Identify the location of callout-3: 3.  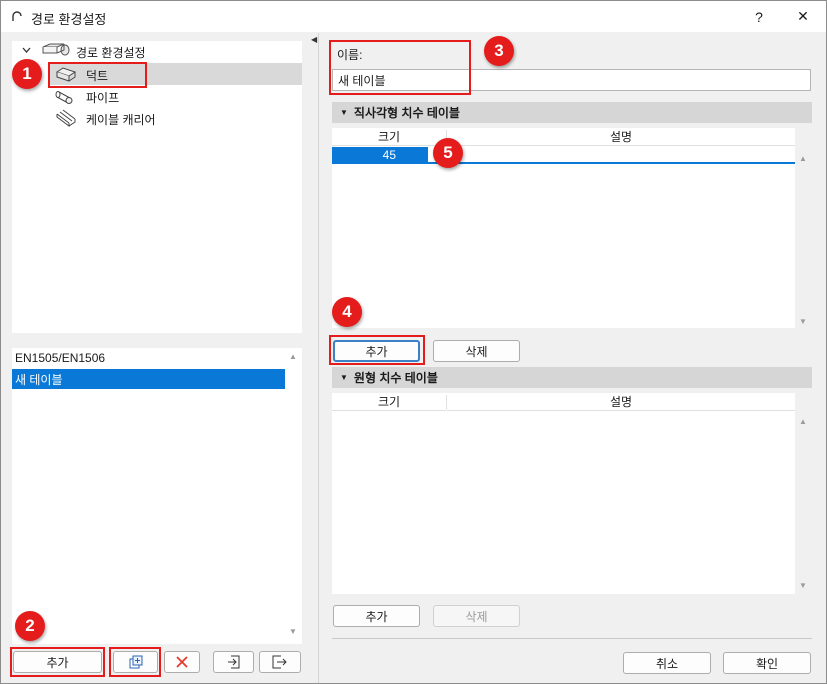
(499, 51).